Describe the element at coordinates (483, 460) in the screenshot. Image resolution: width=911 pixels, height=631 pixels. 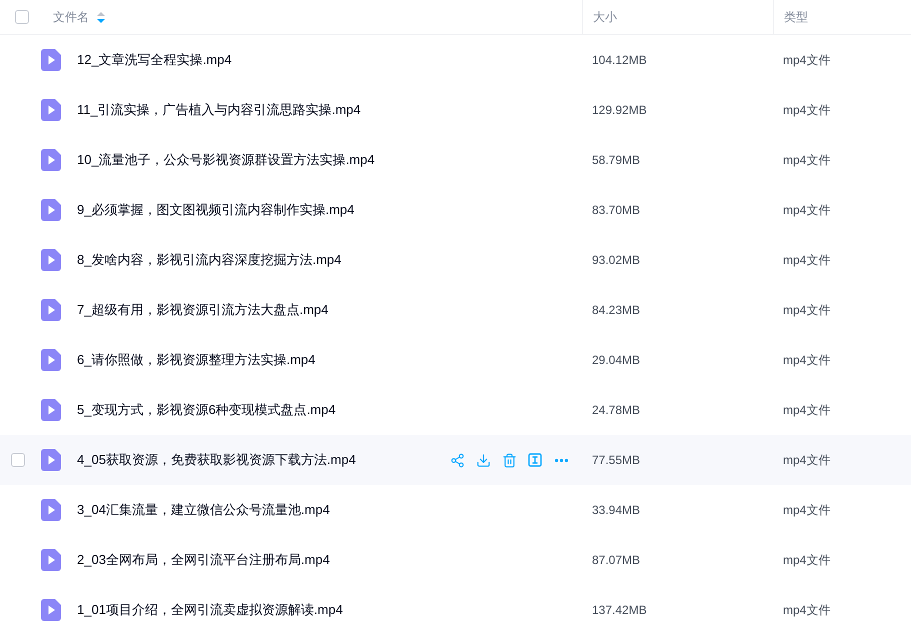
I see `download-icon` at that location.